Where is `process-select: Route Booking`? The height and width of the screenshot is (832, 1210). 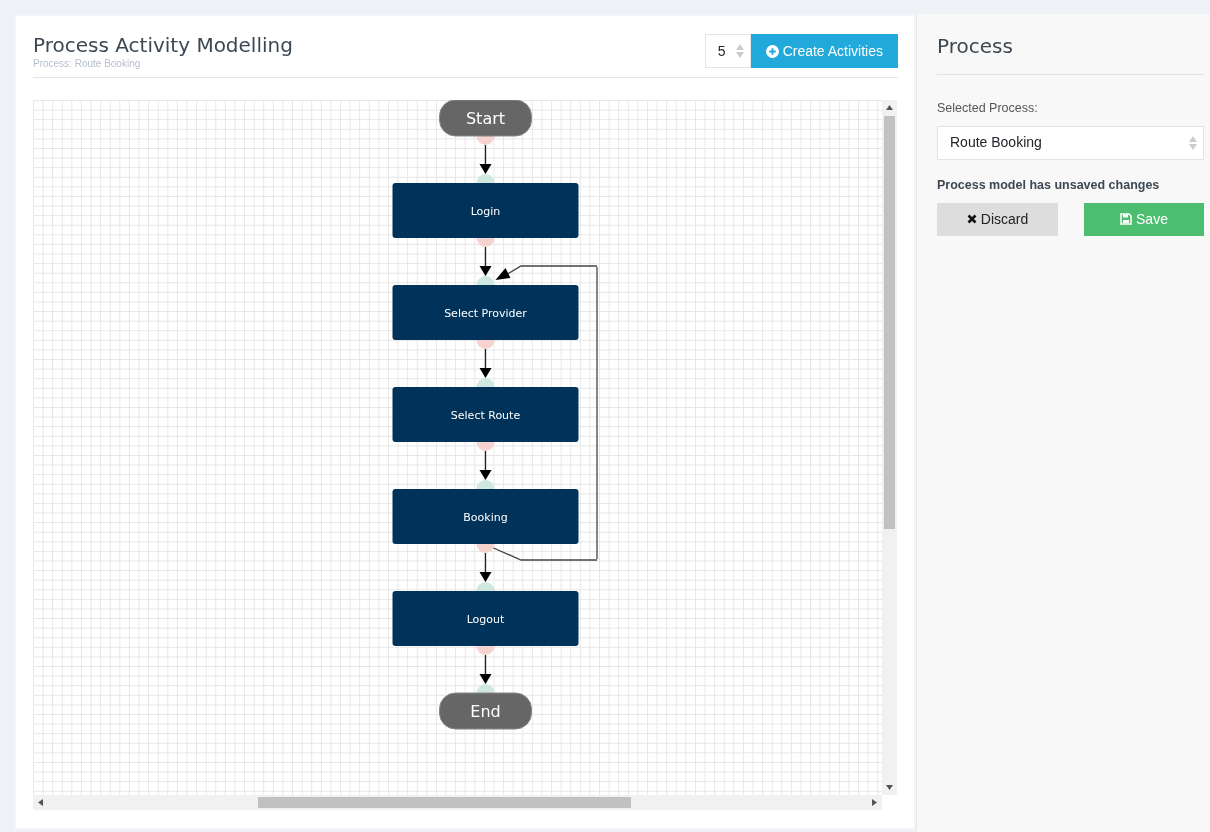
process-select: Route Booking is located at coordinates (1070, 142).